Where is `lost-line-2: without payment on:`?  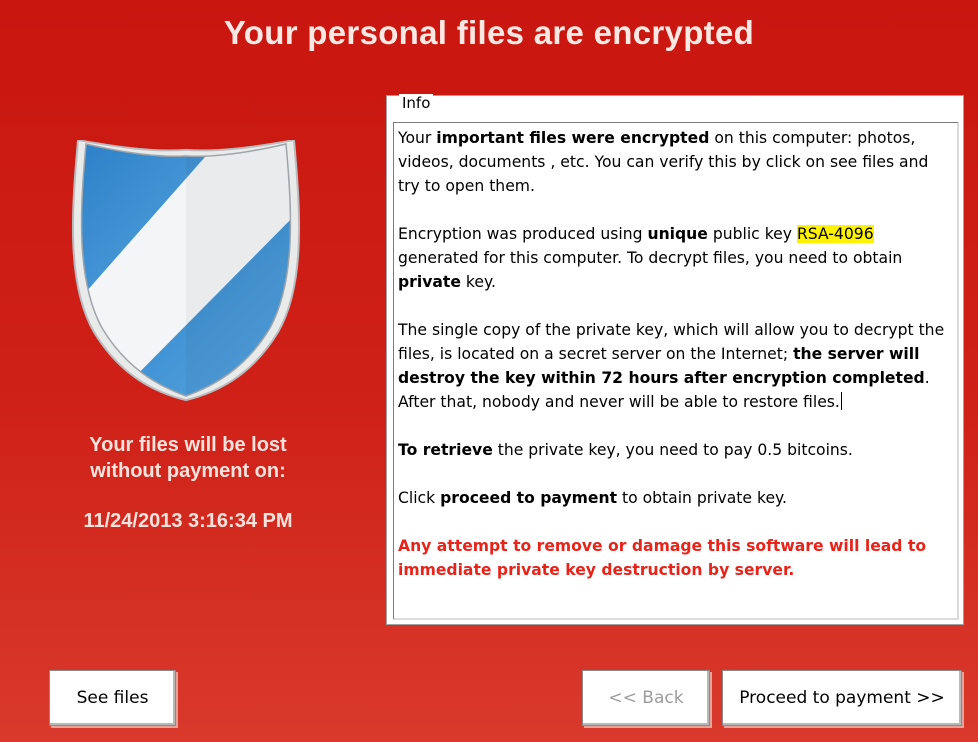
lost-line-2: without payment on: is located at coordinates (188, 471).